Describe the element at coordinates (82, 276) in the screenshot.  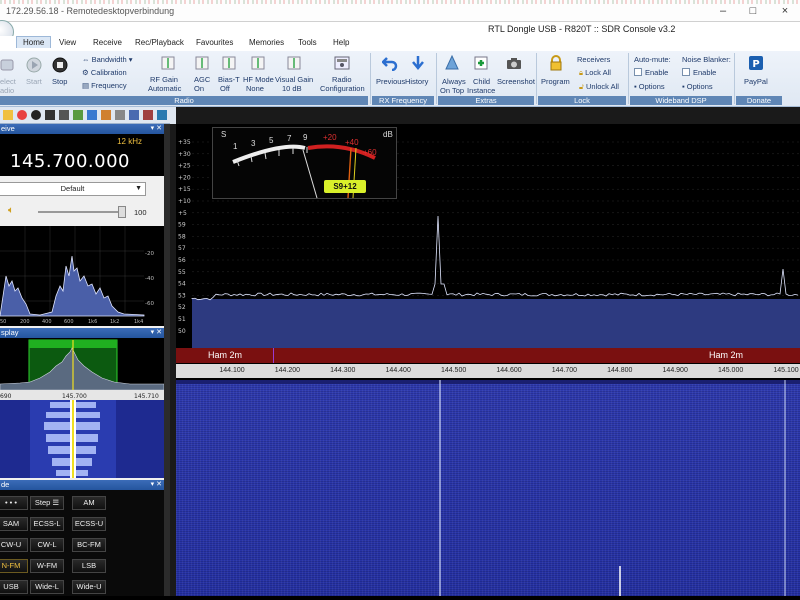
I see `audio-spectrum: -20 -40 -60 50 200 400 600 1k6 1k2 1k4` at that location.